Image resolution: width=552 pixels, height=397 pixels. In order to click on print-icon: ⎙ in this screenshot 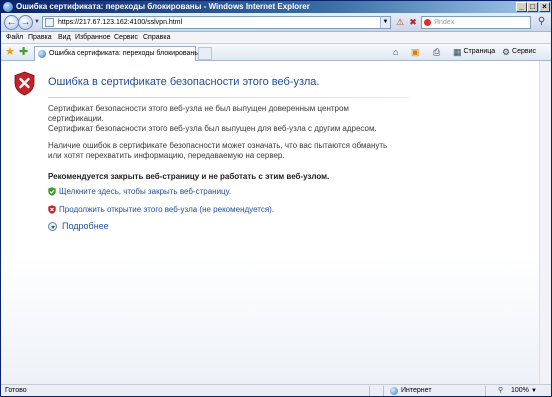, I will do `click(437, 52)`.